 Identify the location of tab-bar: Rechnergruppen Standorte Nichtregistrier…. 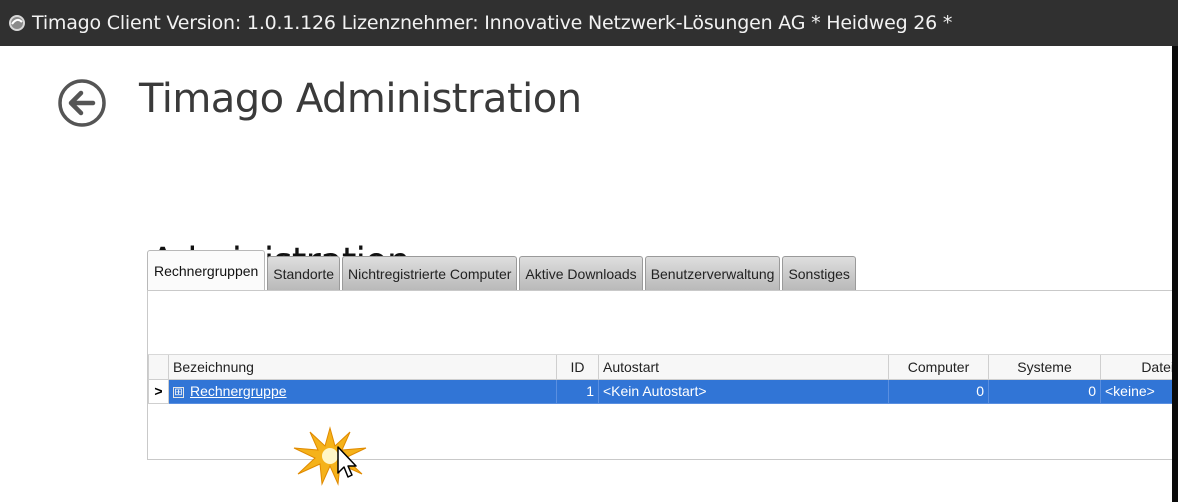
(502, 270).